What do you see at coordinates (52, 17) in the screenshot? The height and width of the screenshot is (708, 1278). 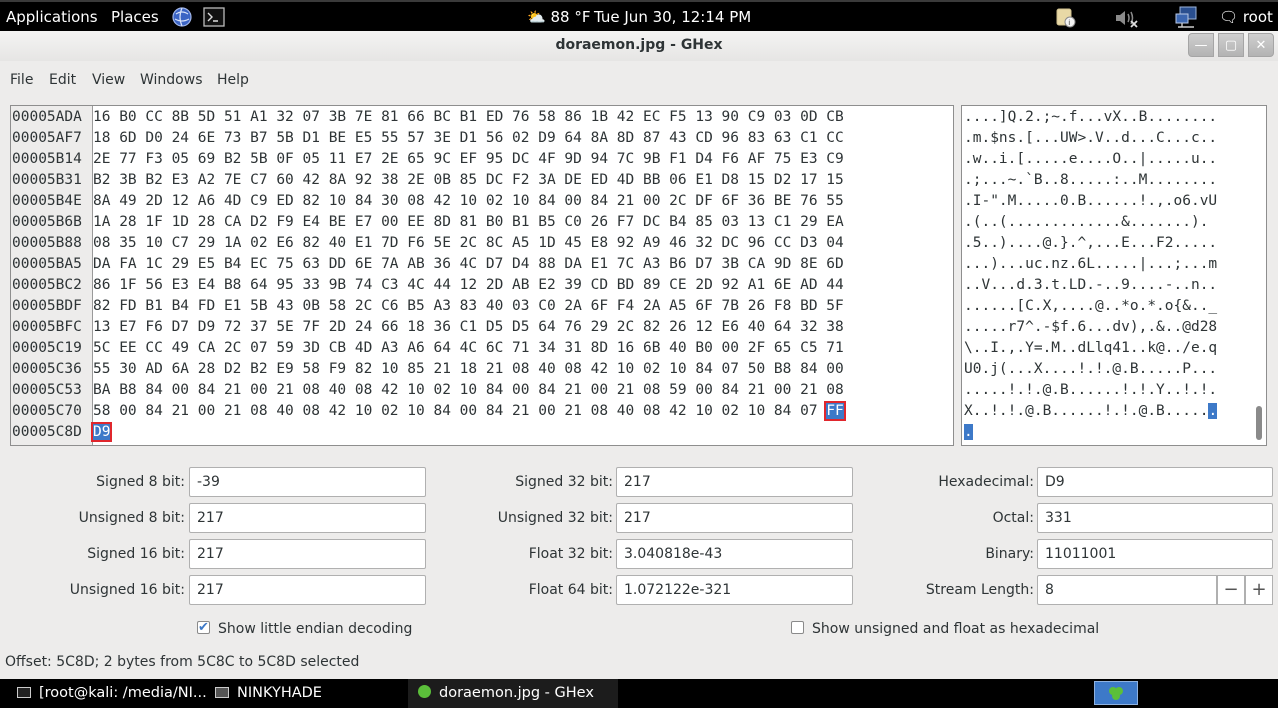 I see `applications-menu: Applications` at bounding box center [52, 17].